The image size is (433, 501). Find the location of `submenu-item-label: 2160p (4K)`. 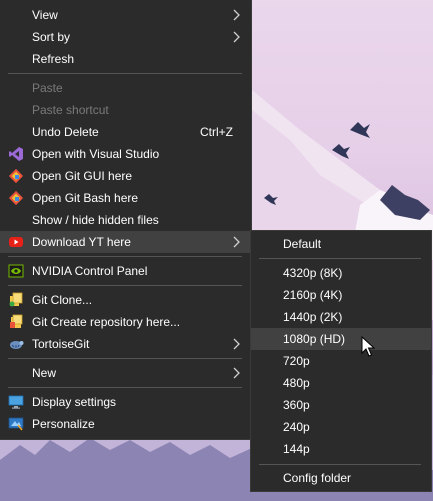

submenu-item-label: 2160p (4K) is located at coordinates (313, 295).